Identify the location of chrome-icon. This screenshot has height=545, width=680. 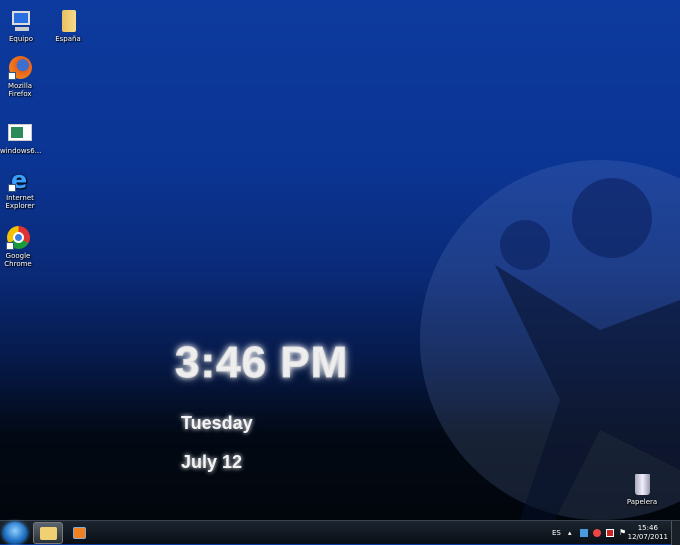
(18, 238).